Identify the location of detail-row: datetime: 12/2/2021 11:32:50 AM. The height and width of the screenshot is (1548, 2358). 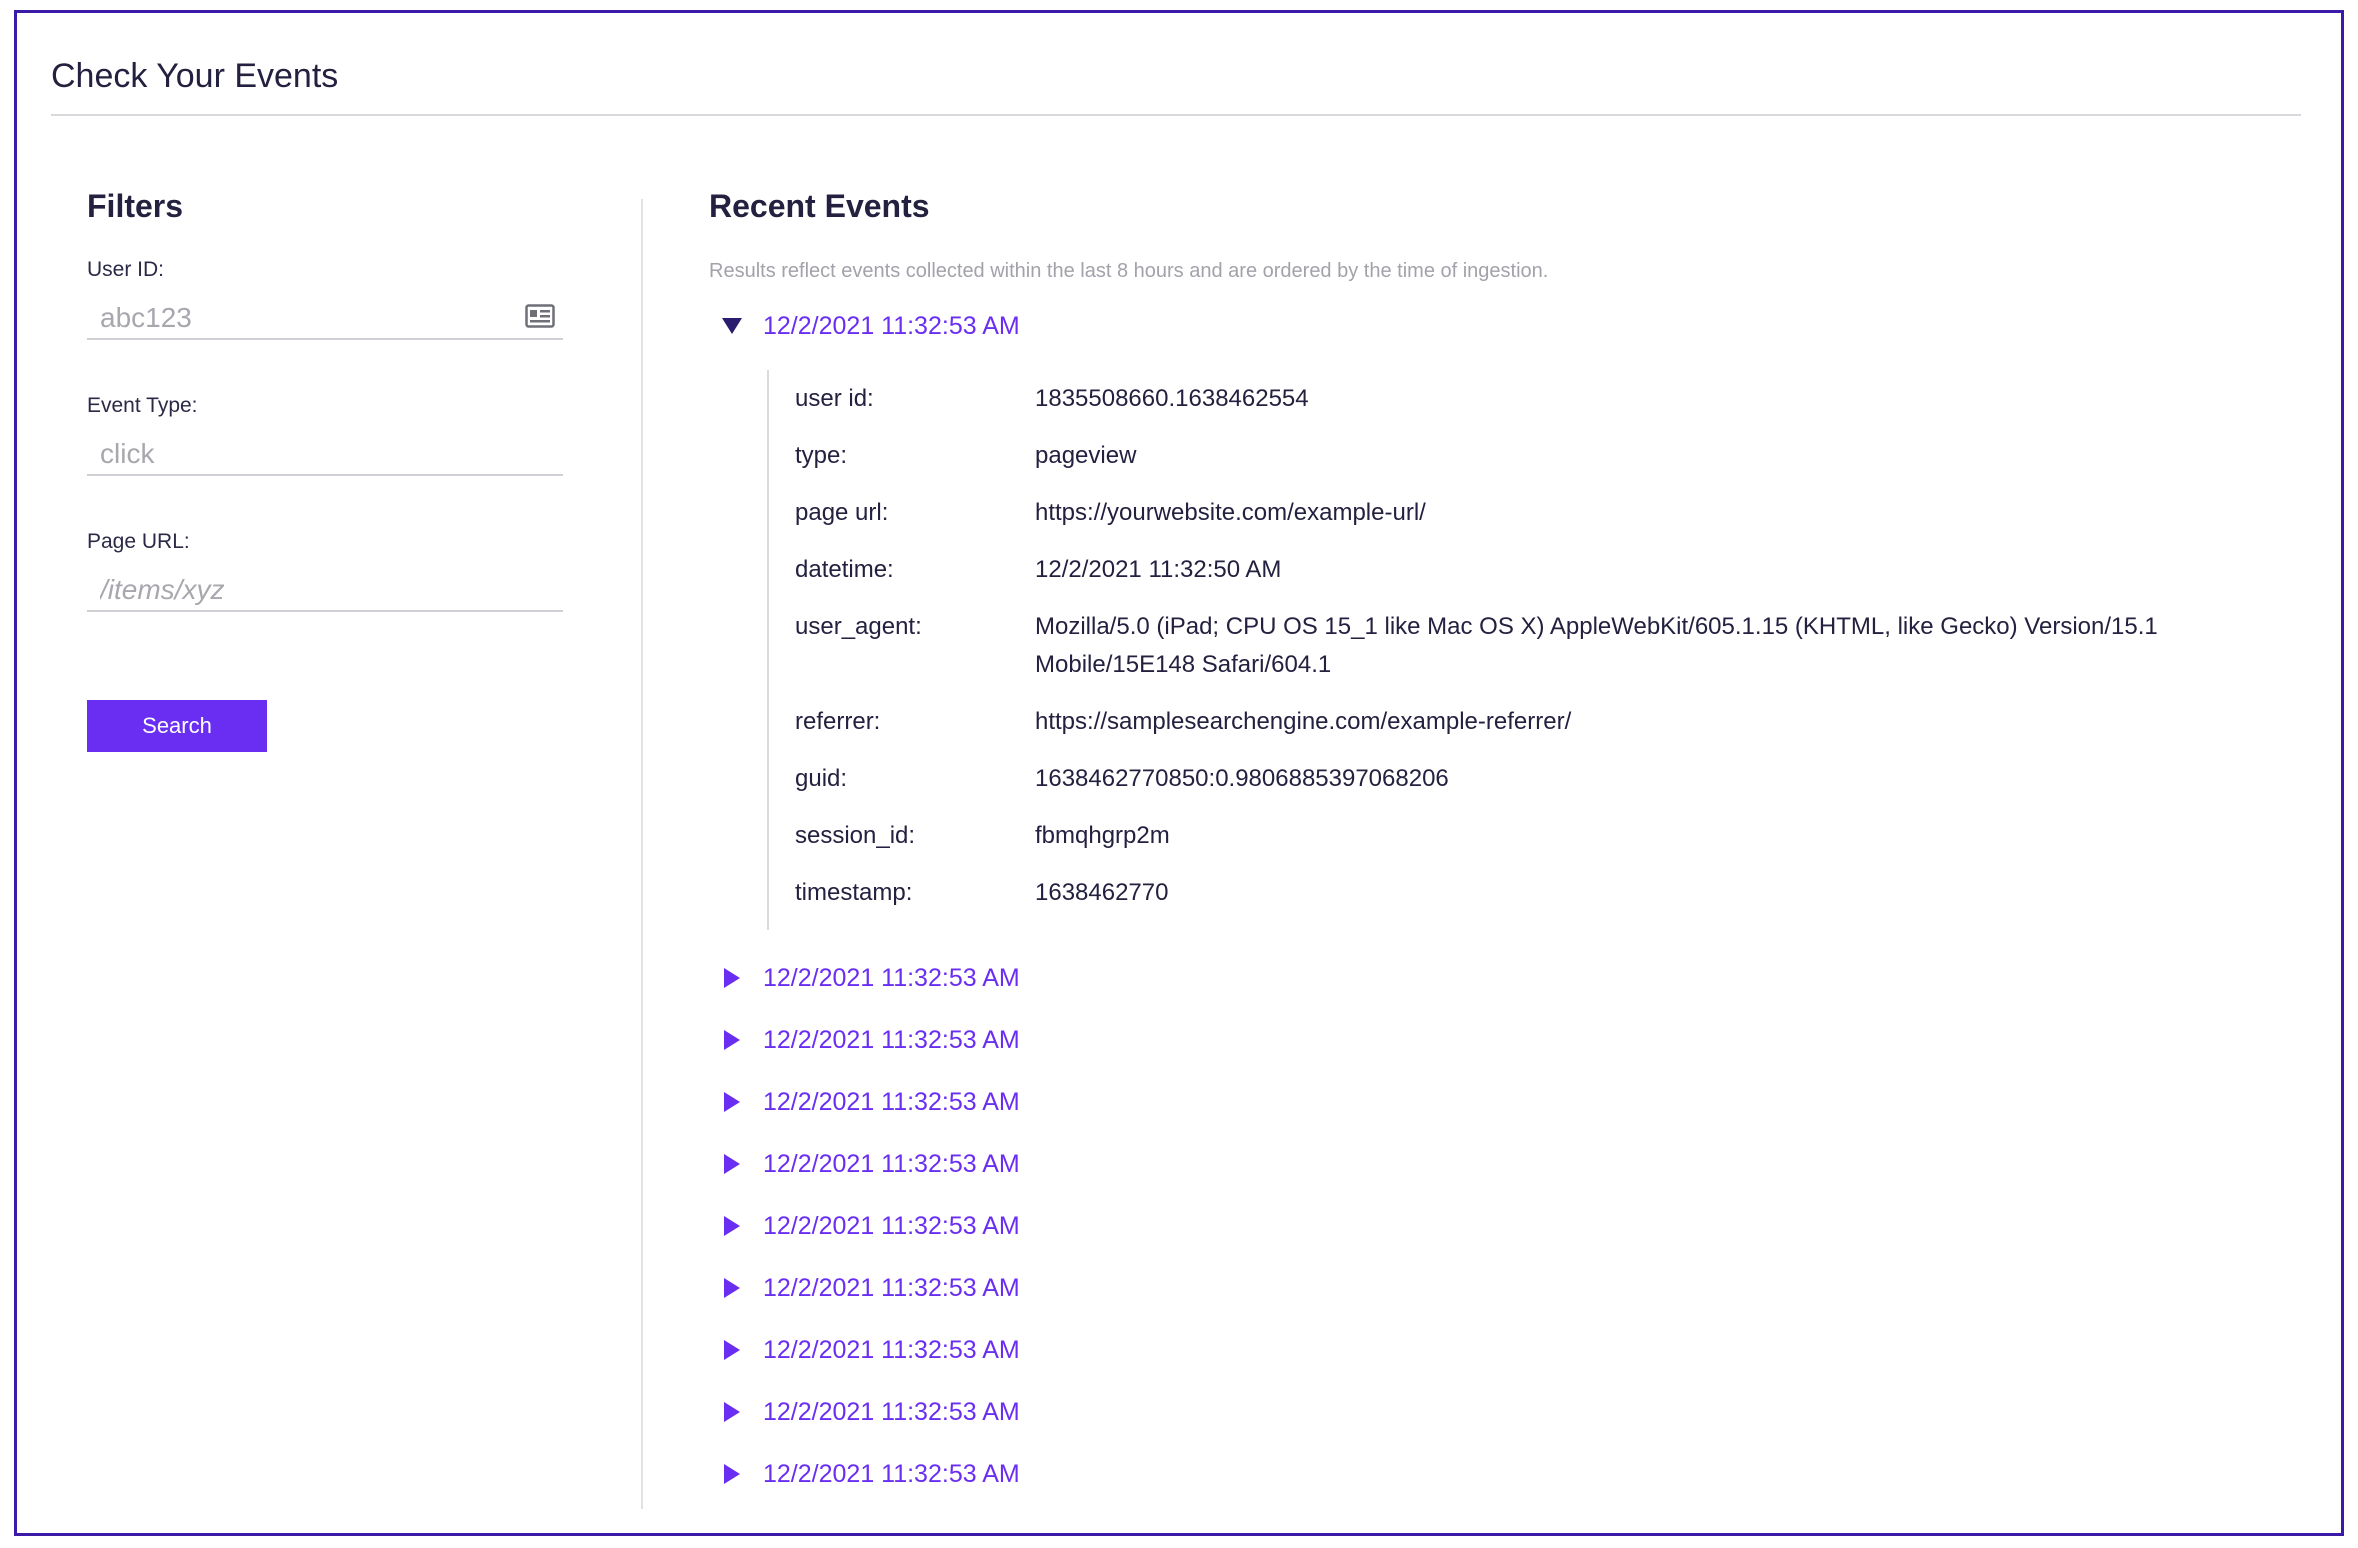
(1540, 570).